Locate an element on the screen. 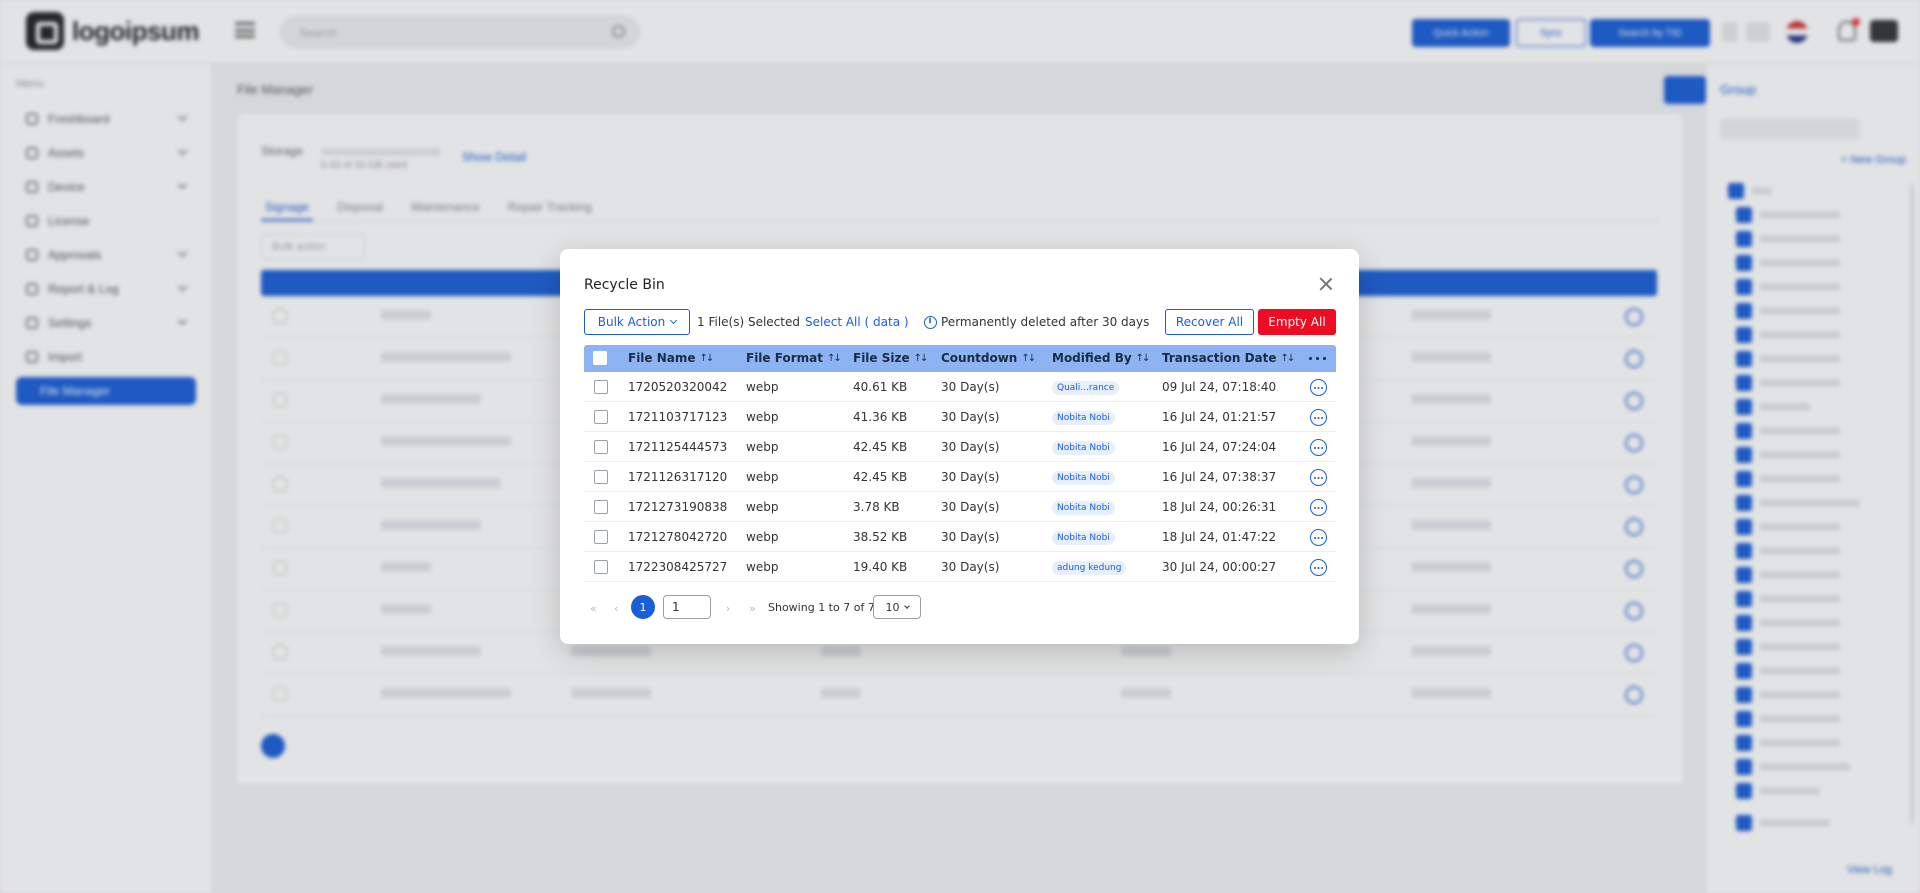  modified-by-badge: Quali...rance is located at coordinates (1086, 387).